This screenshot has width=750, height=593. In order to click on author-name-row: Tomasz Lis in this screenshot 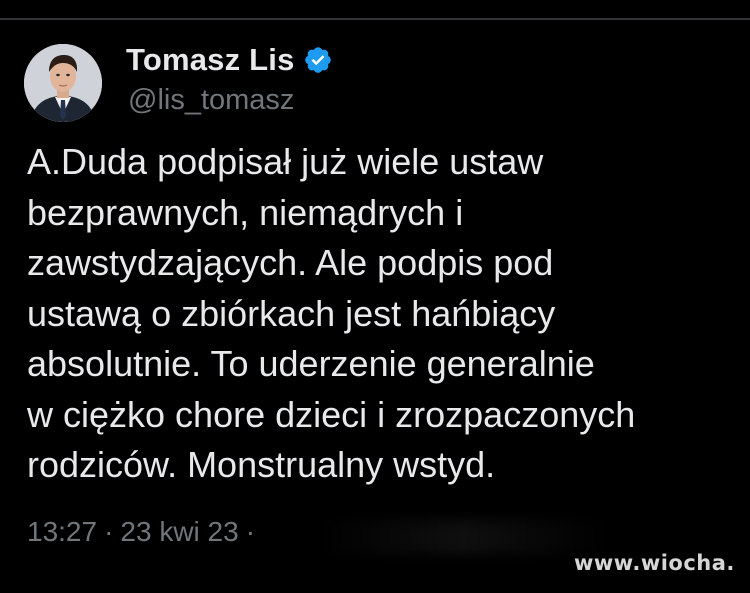, I will do `click(229, 60)`.